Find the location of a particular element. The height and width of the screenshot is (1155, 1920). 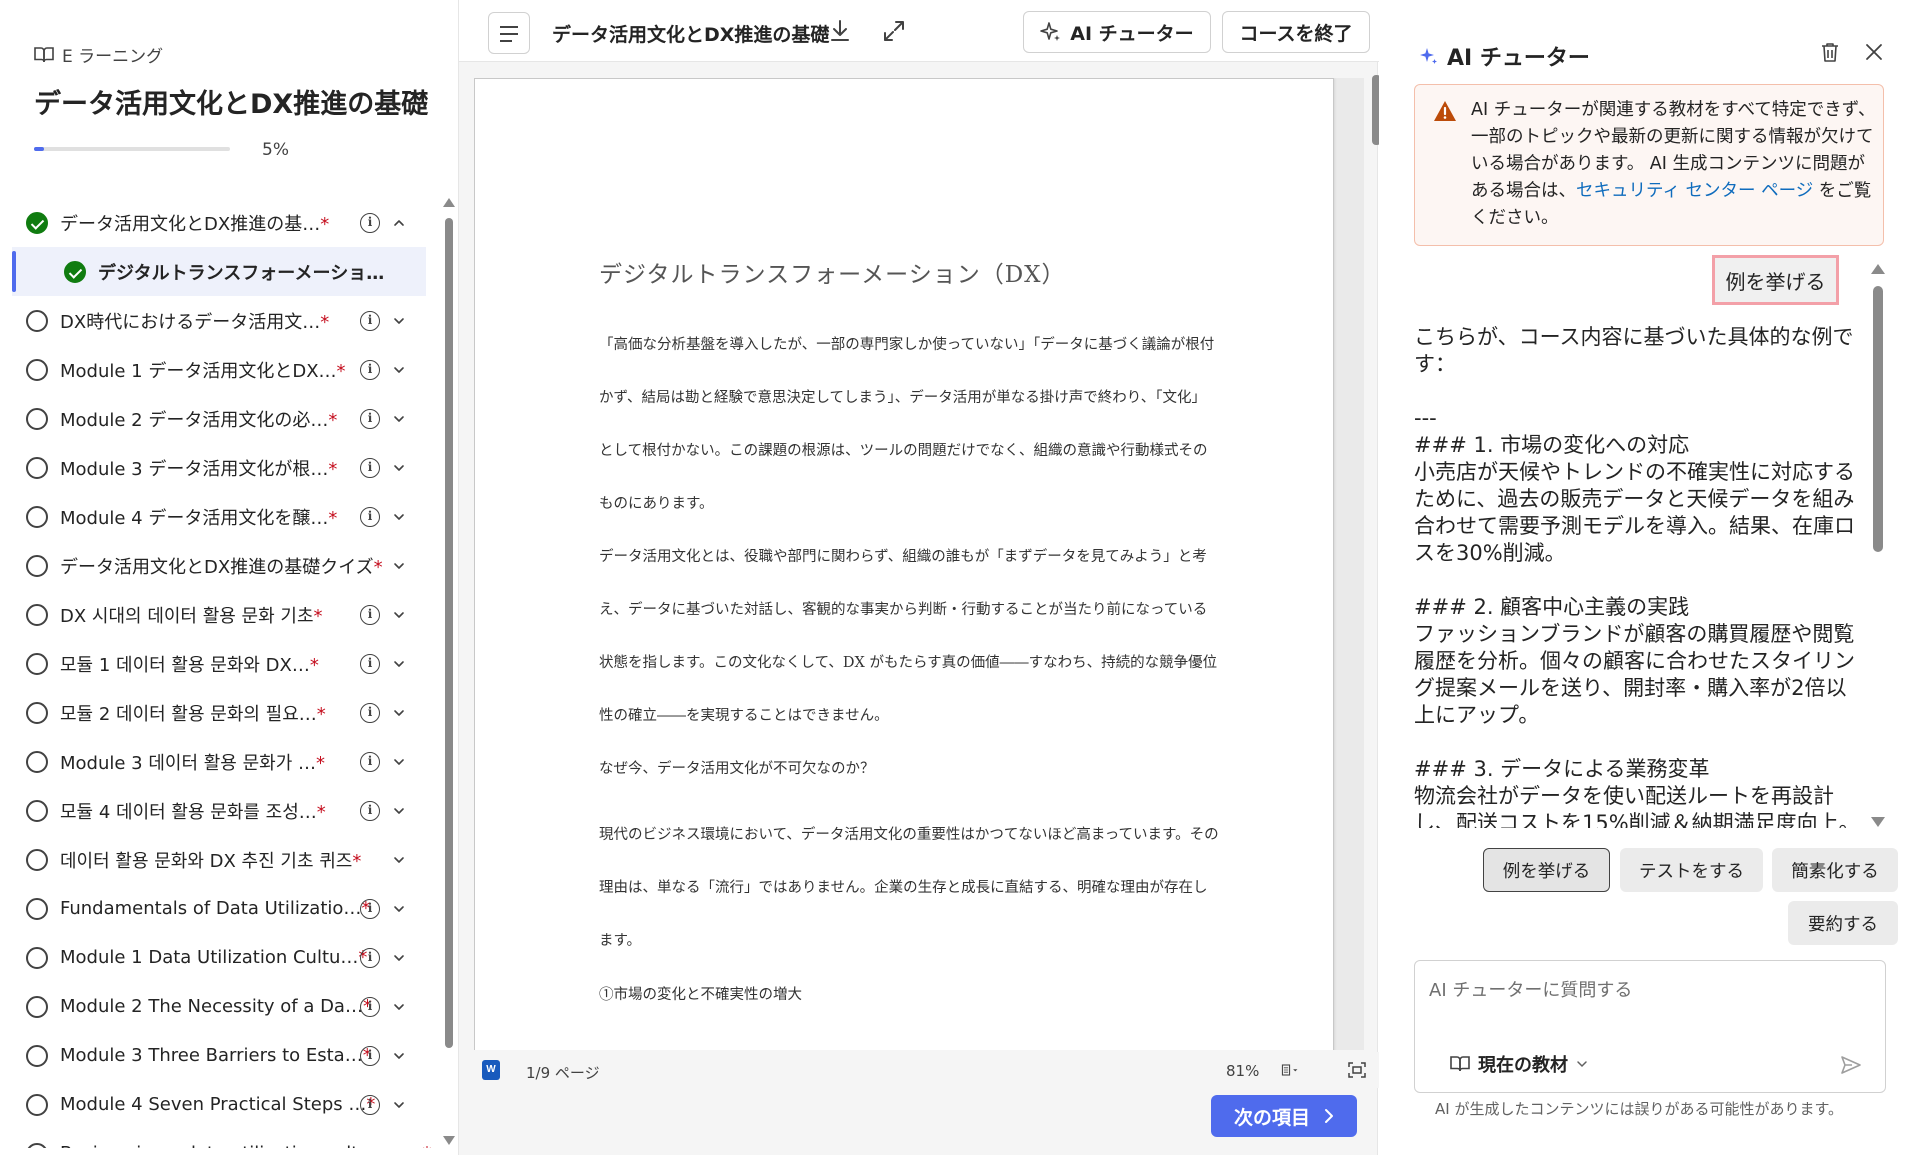

outline-item: Module 3 データ活用文化が根…* i is located at coordinates (220, 467).